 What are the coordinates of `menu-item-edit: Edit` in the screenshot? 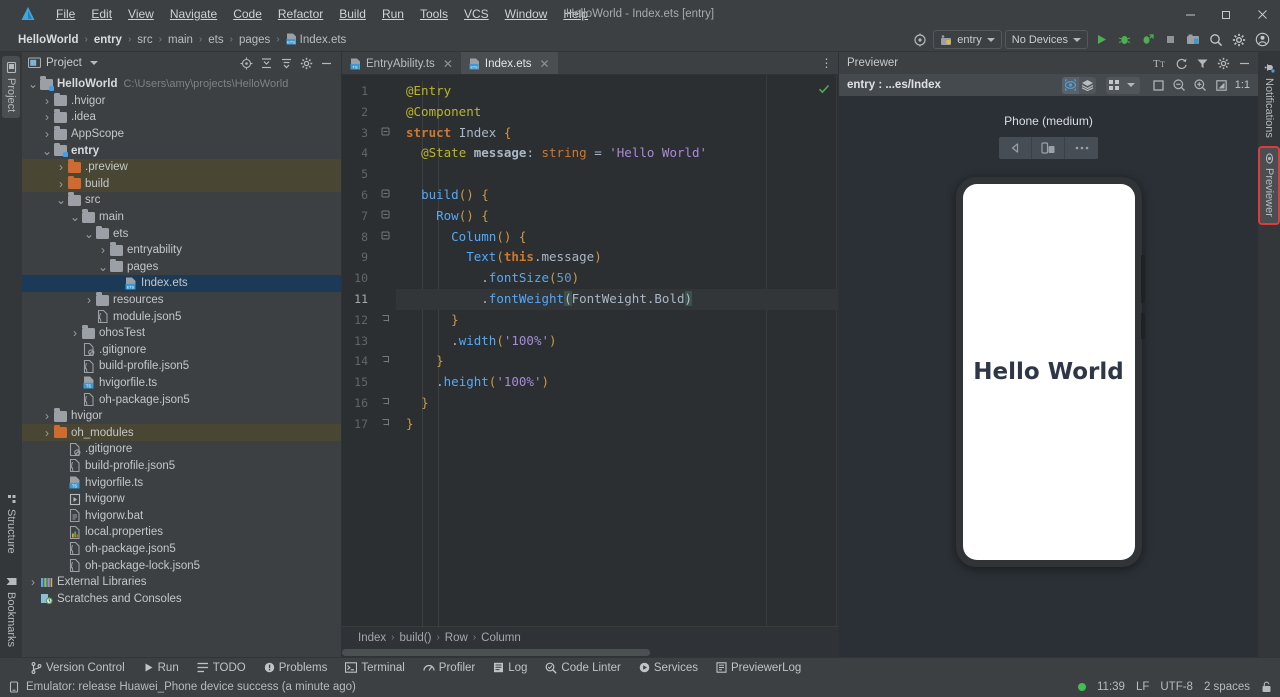 It's located at (101, 14).